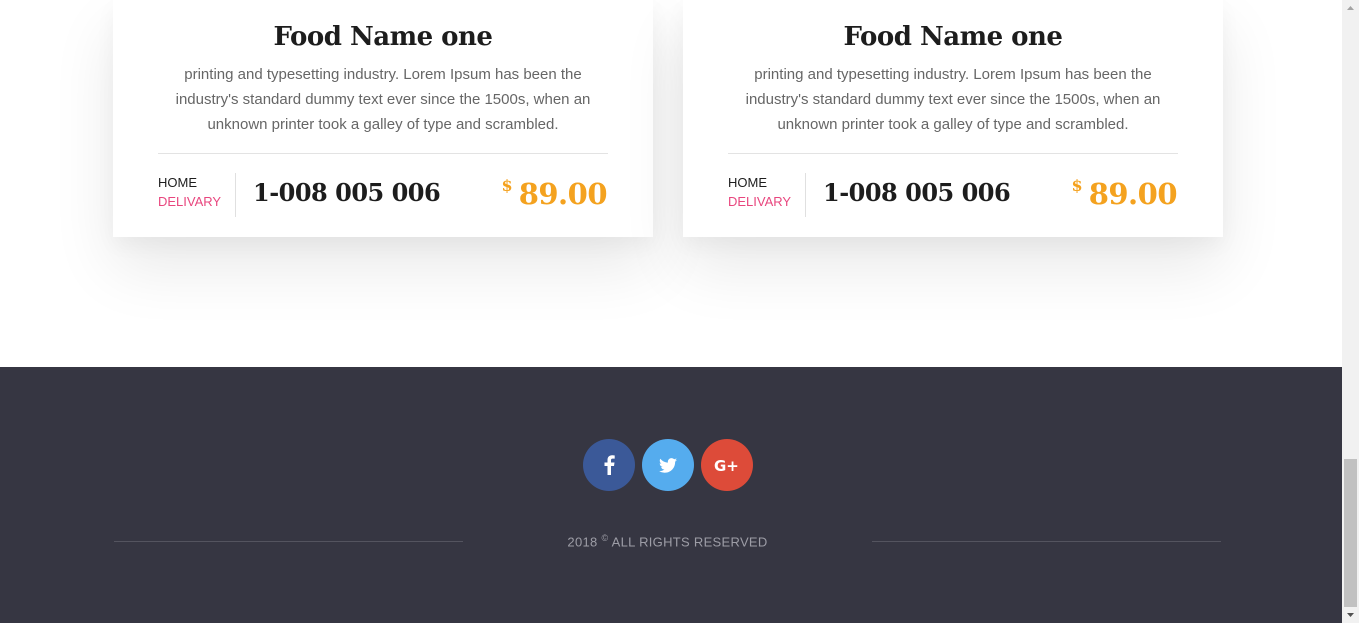 Image resolution: width=1359 pixels, height=623 pixels. Describe the element at coordinates (1350, 533) in the screenshot. I see `scrollbar-thumb` at that location.